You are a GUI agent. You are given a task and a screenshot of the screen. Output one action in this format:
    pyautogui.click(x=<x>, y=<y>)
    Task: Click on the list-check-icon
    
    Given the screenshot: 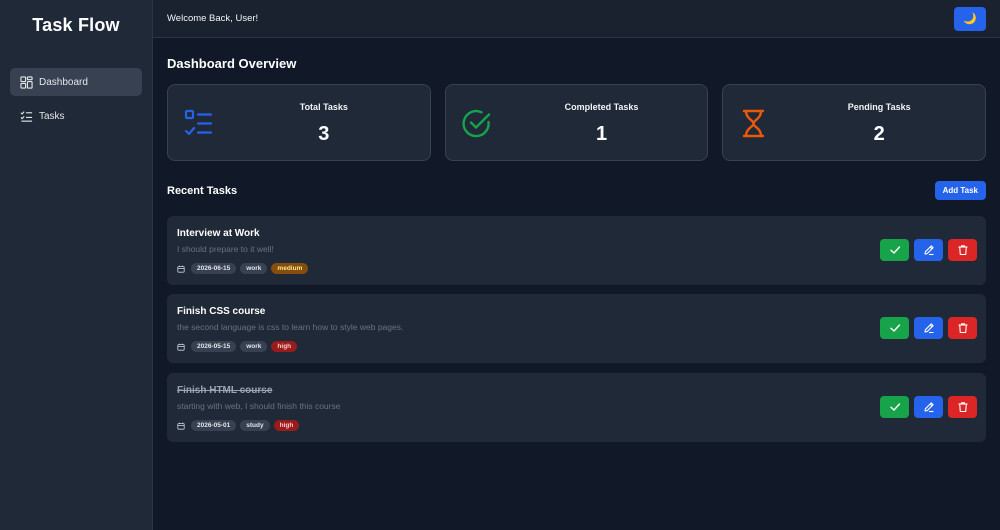 What is the action you would take?
    pyautogui.click(x=198, y=122)
    